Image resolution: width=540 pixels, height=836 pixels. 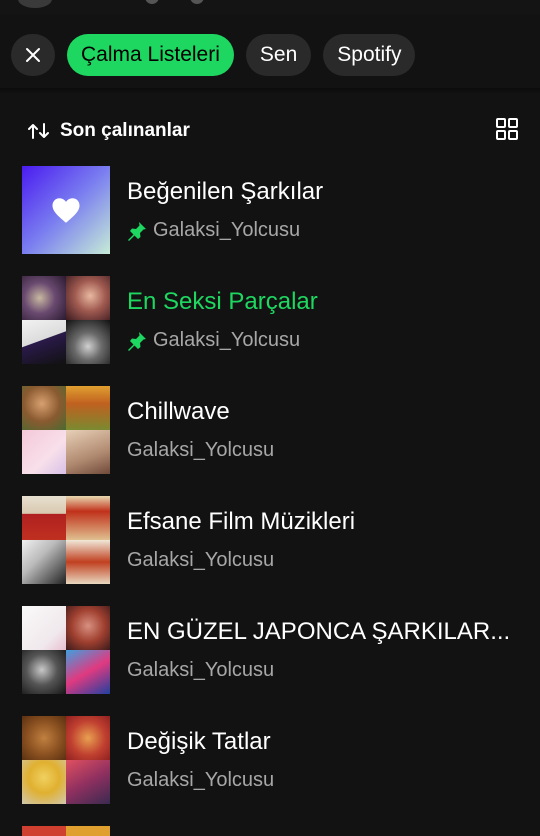 I want to click on playlist-title: Beğenilen Şarkılar, so click(x=225, y=191).